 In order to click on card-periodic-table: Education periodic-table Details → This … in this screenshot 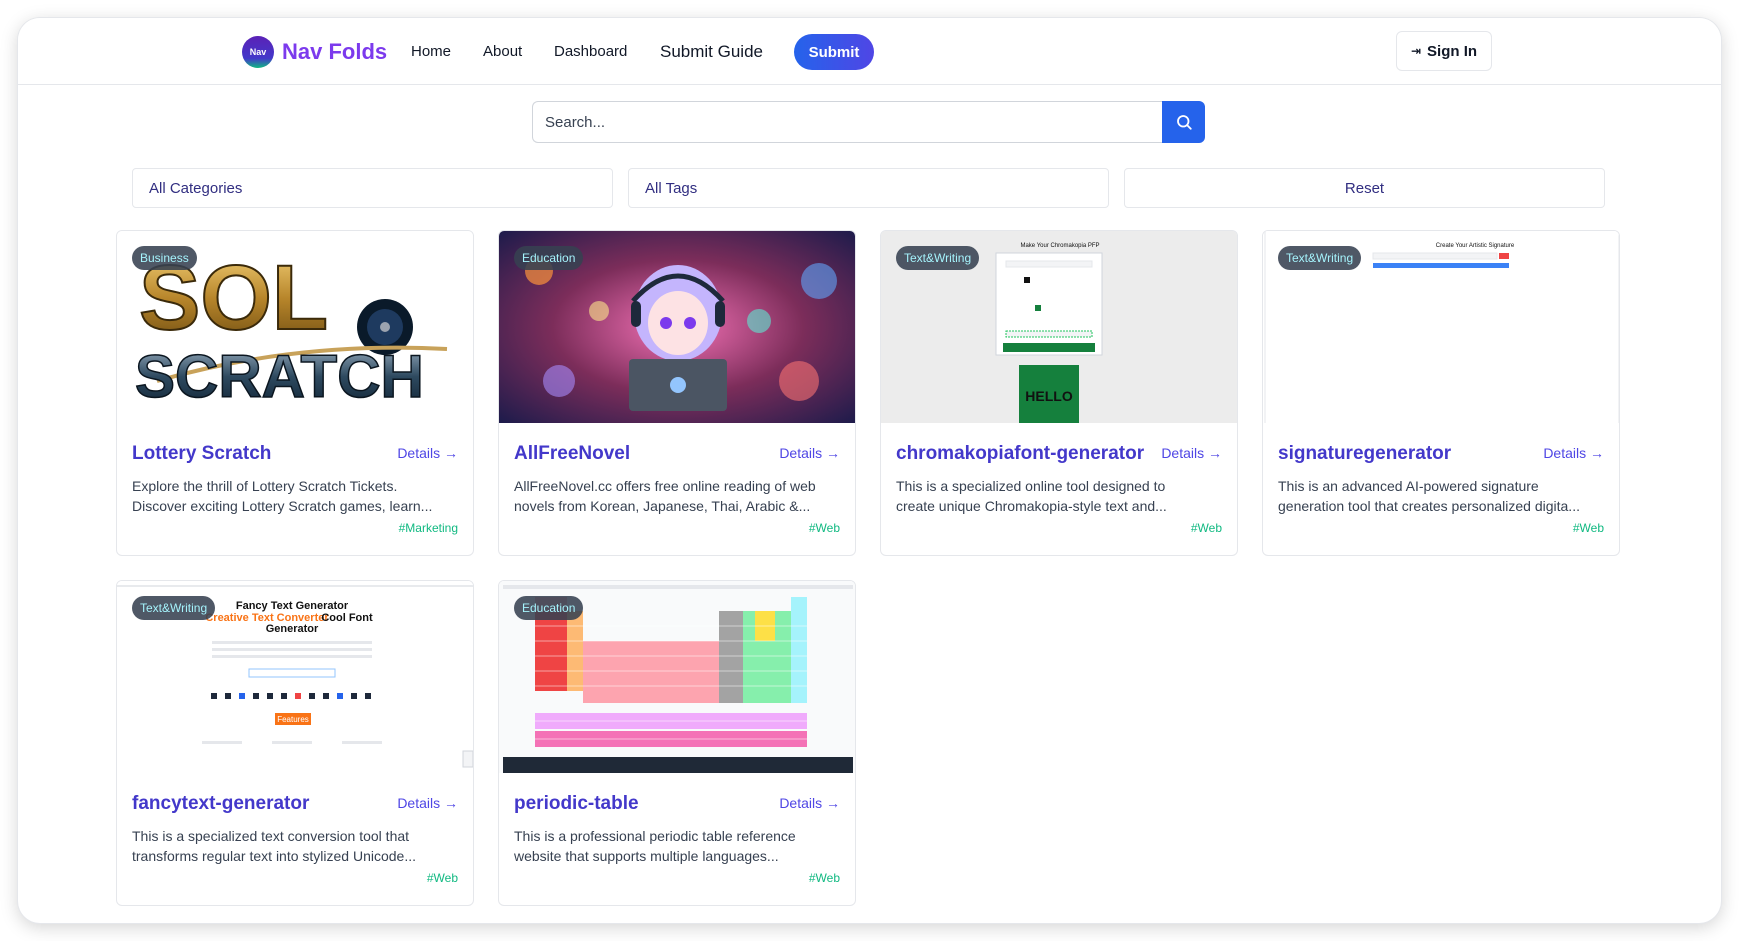, I will do `click(677, 743)`.